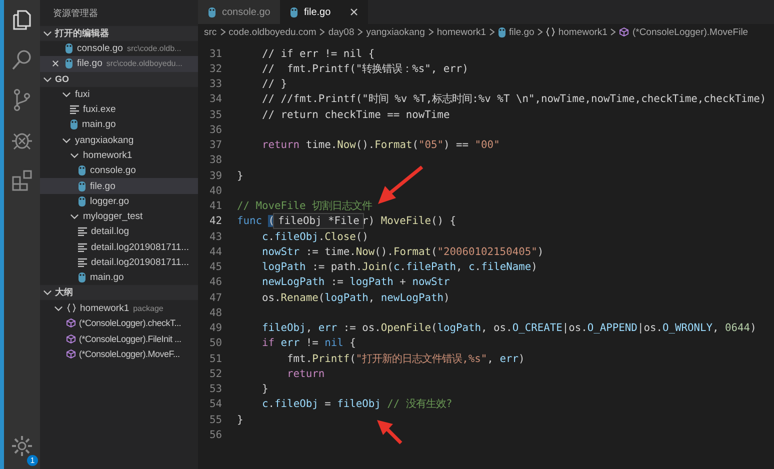 This screenshot has width=774, height=469. Describe the element at coordinates (75, 13) in the screenshot. I see `sidebar-title: 资源管理器` at that location.